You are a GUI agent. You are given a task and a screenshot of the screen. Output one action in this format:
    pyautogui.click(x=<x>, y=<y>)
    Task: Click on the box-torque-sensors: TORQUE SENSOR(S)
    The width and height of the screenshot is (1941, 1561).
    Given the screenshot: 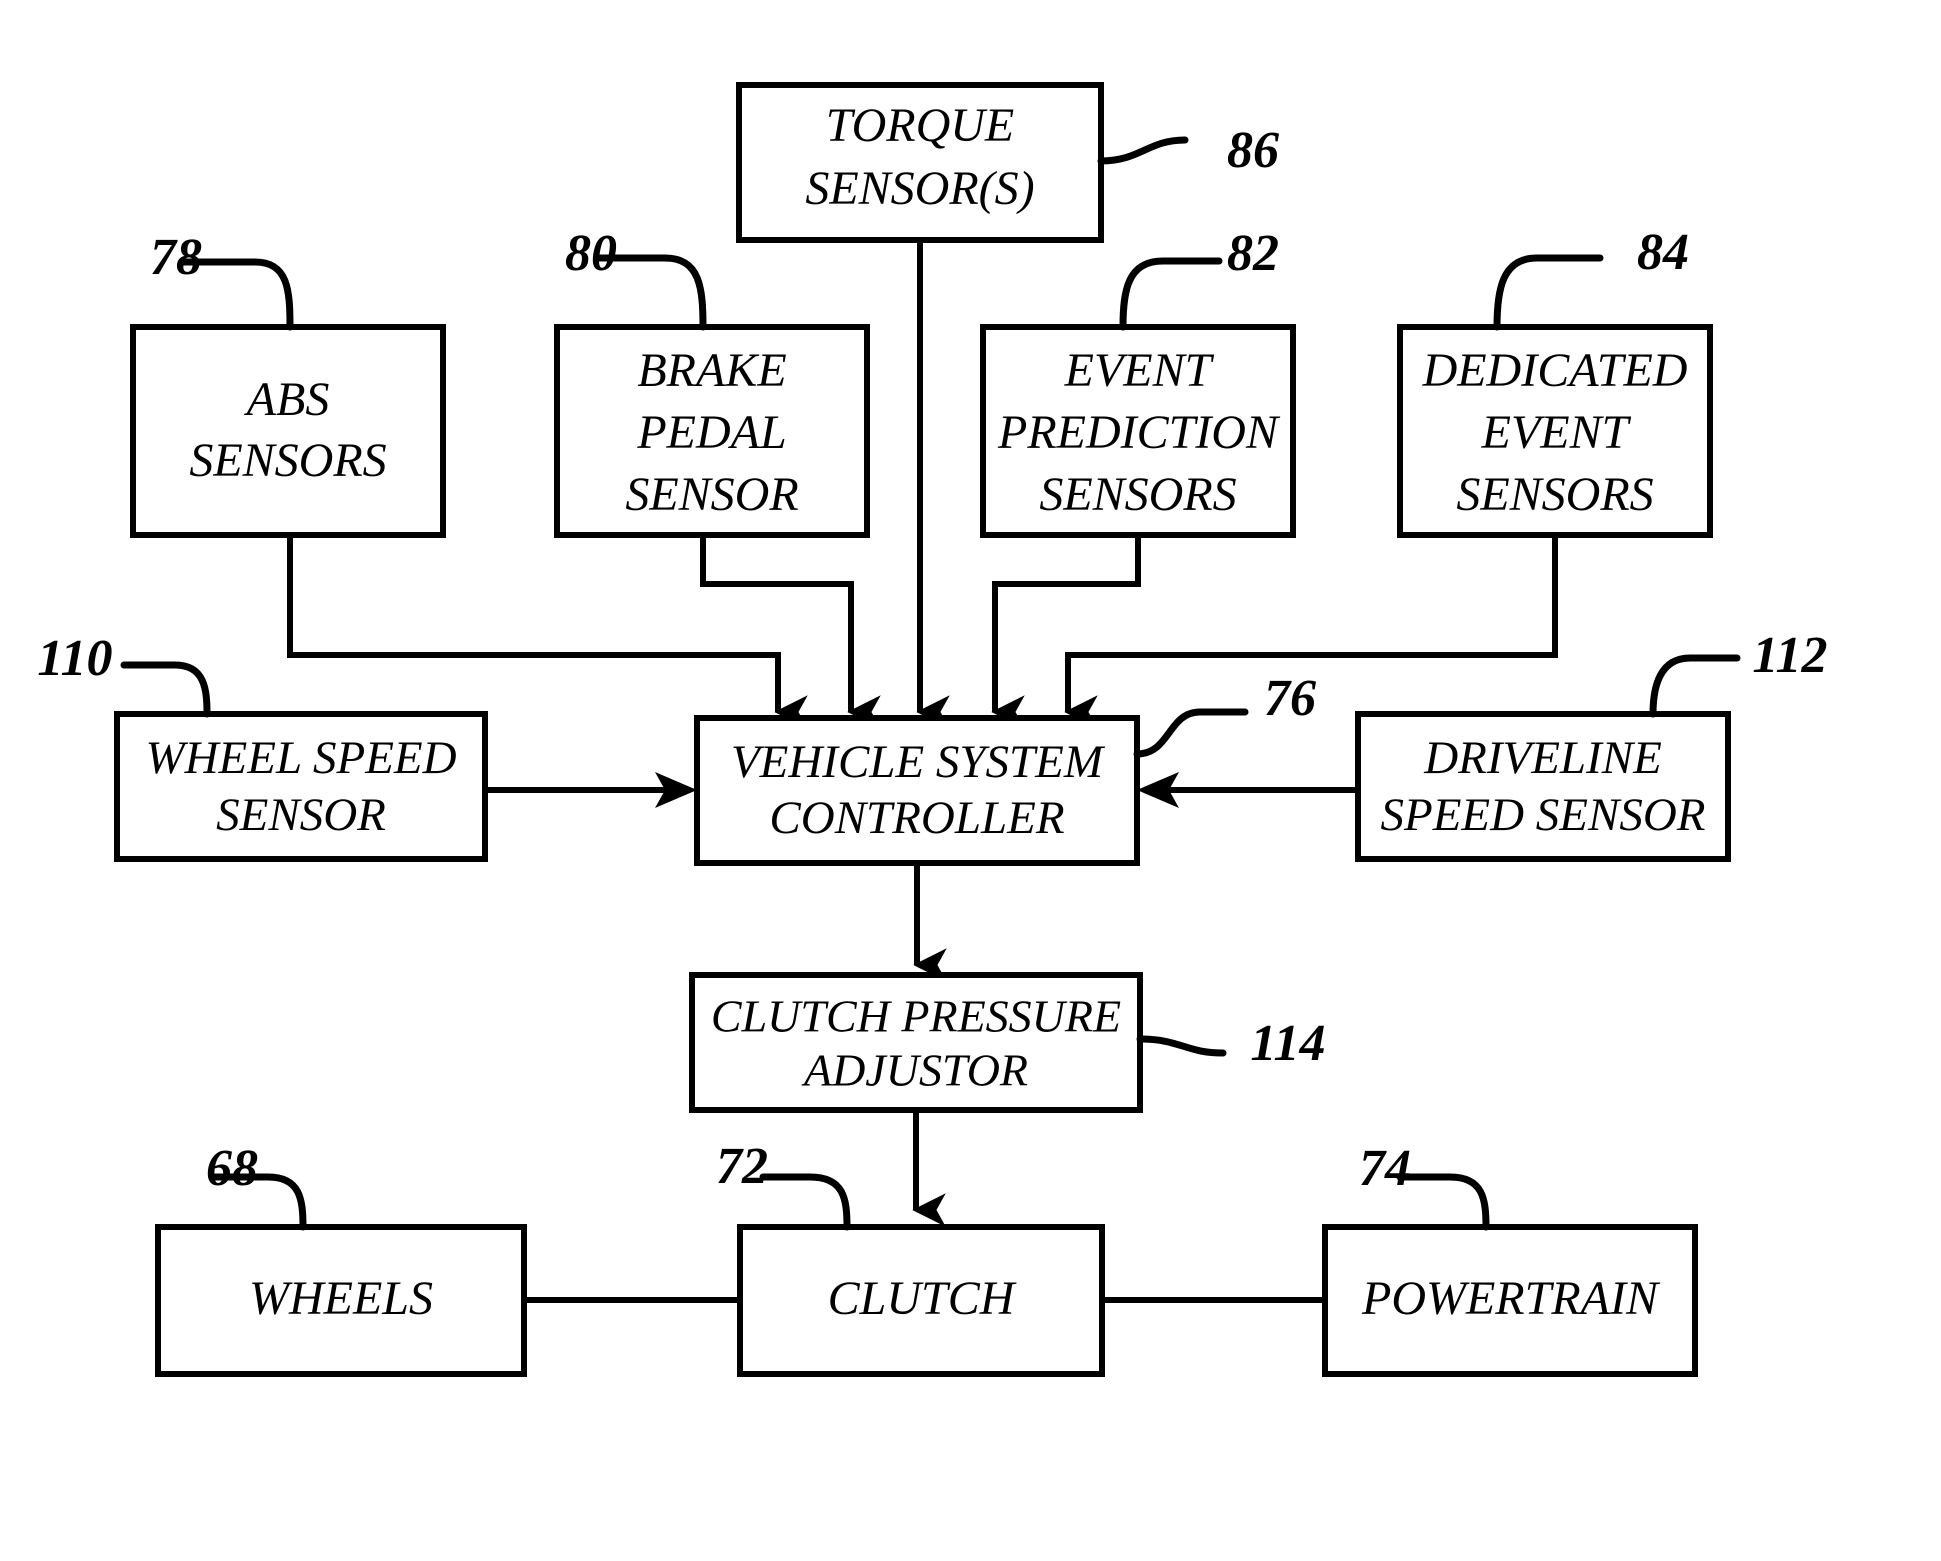 What is the action you would take?
    pyautogui.click(x=920, y=162)
    